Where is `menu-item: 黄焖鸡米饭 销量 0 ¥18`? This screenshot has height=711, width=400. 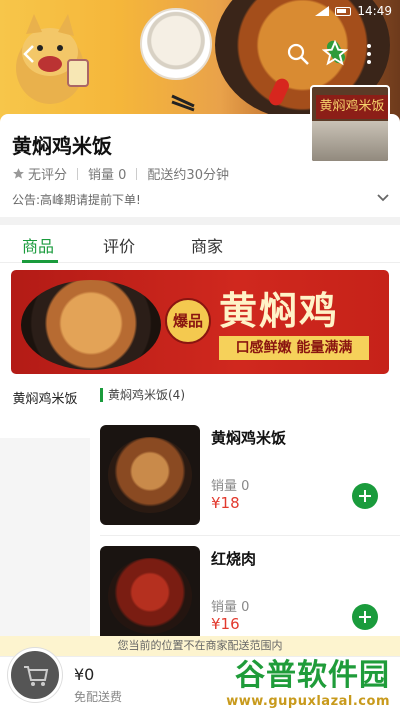
menu-item: 黄焖鸡米饭 销量 0 ¥18 is located at coordinates (245, 479).